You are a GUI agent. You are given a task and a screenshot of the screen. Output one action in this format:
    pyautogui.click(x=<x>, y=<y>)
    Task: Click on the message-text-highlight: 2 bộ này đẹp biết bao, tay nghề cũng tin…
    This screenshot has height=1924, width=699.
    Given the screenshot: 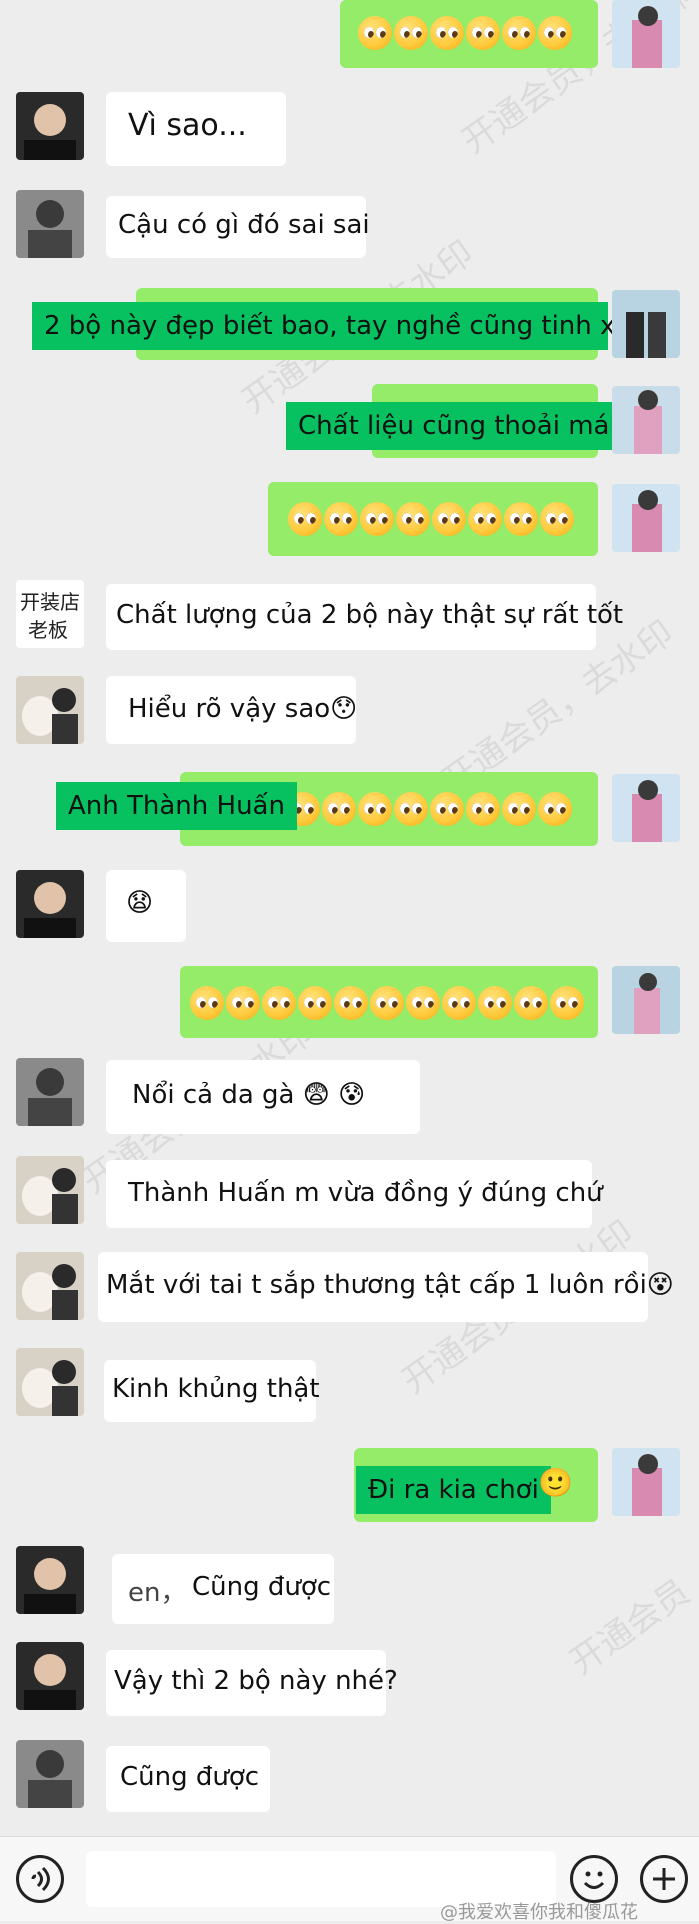 What is the action you would take?
    pyautogui.click(x=339, y=326)
    